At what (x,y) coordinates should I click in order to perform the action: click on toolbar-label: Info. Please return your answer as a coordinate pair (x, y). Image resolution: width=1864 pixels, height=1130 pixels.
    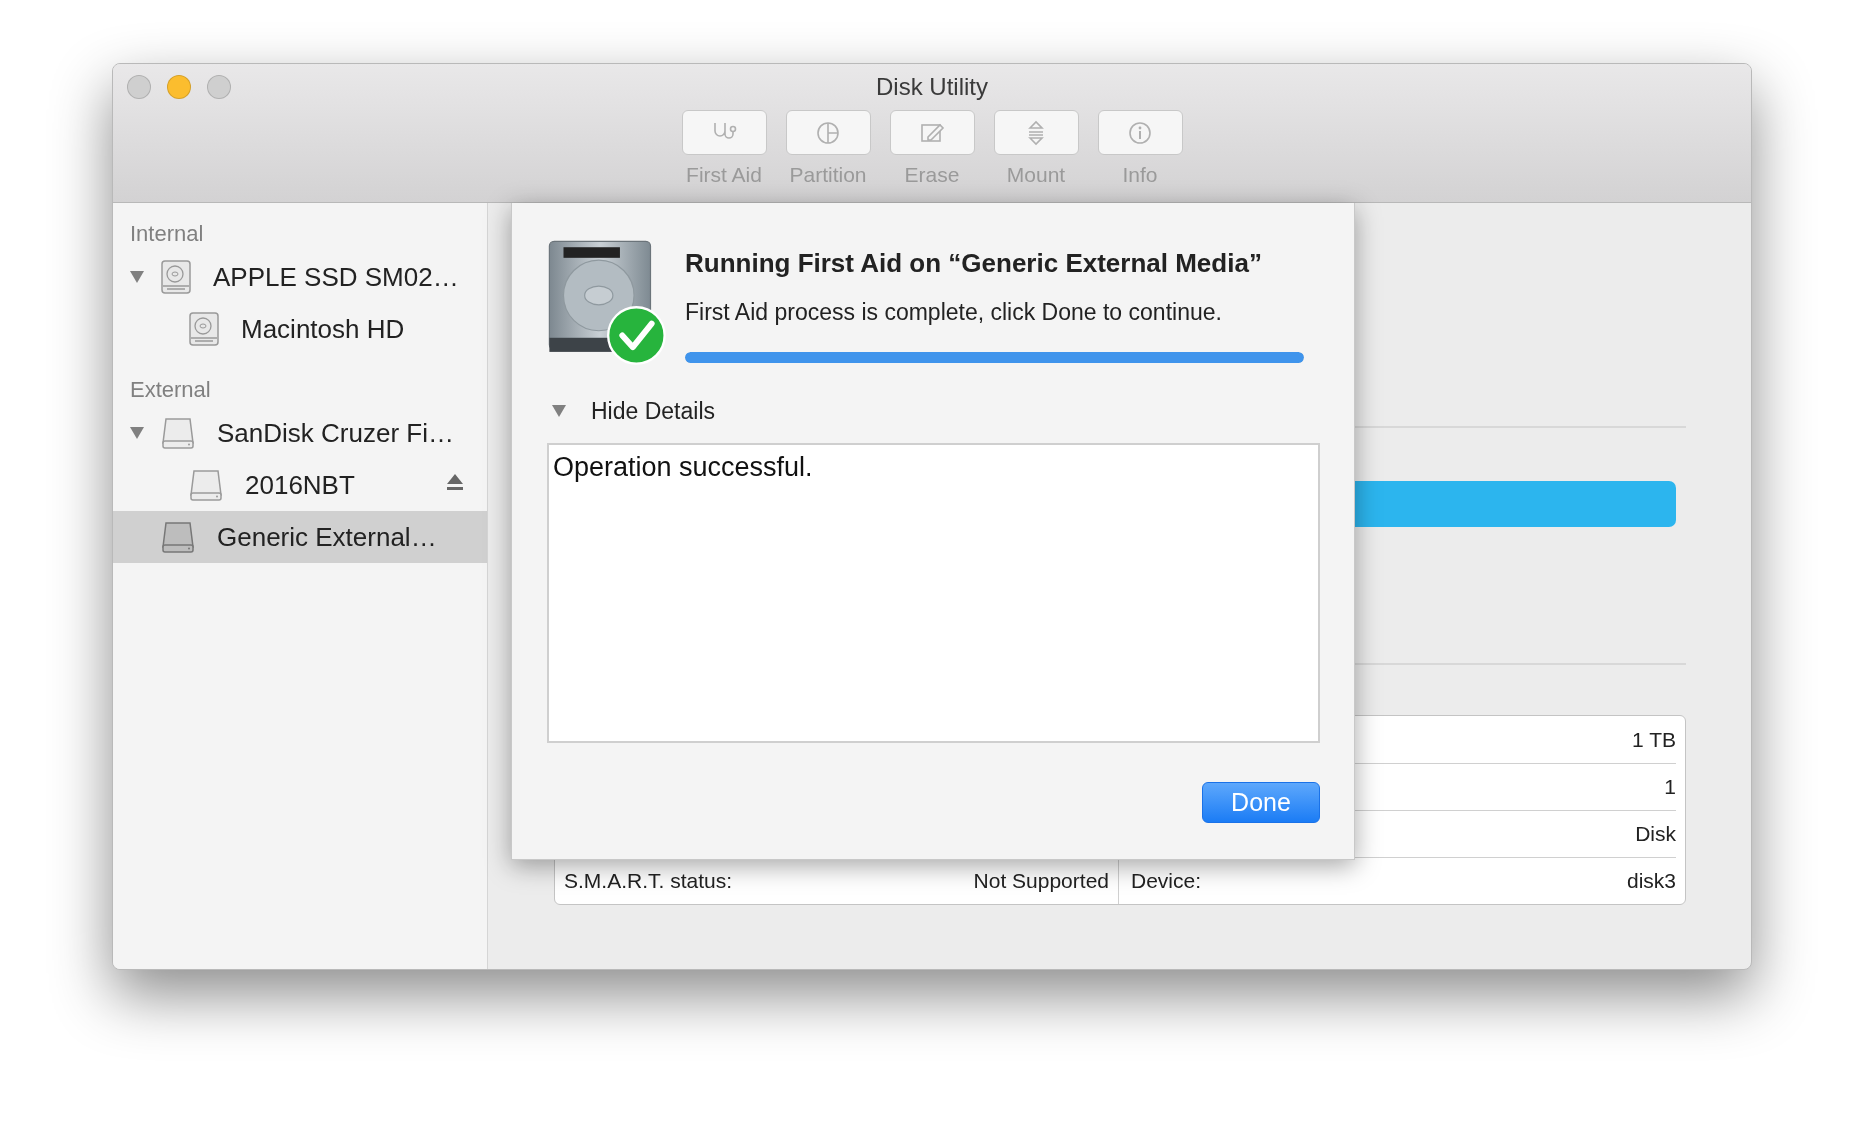
    Looking at the image, I should click on (1140, 175).